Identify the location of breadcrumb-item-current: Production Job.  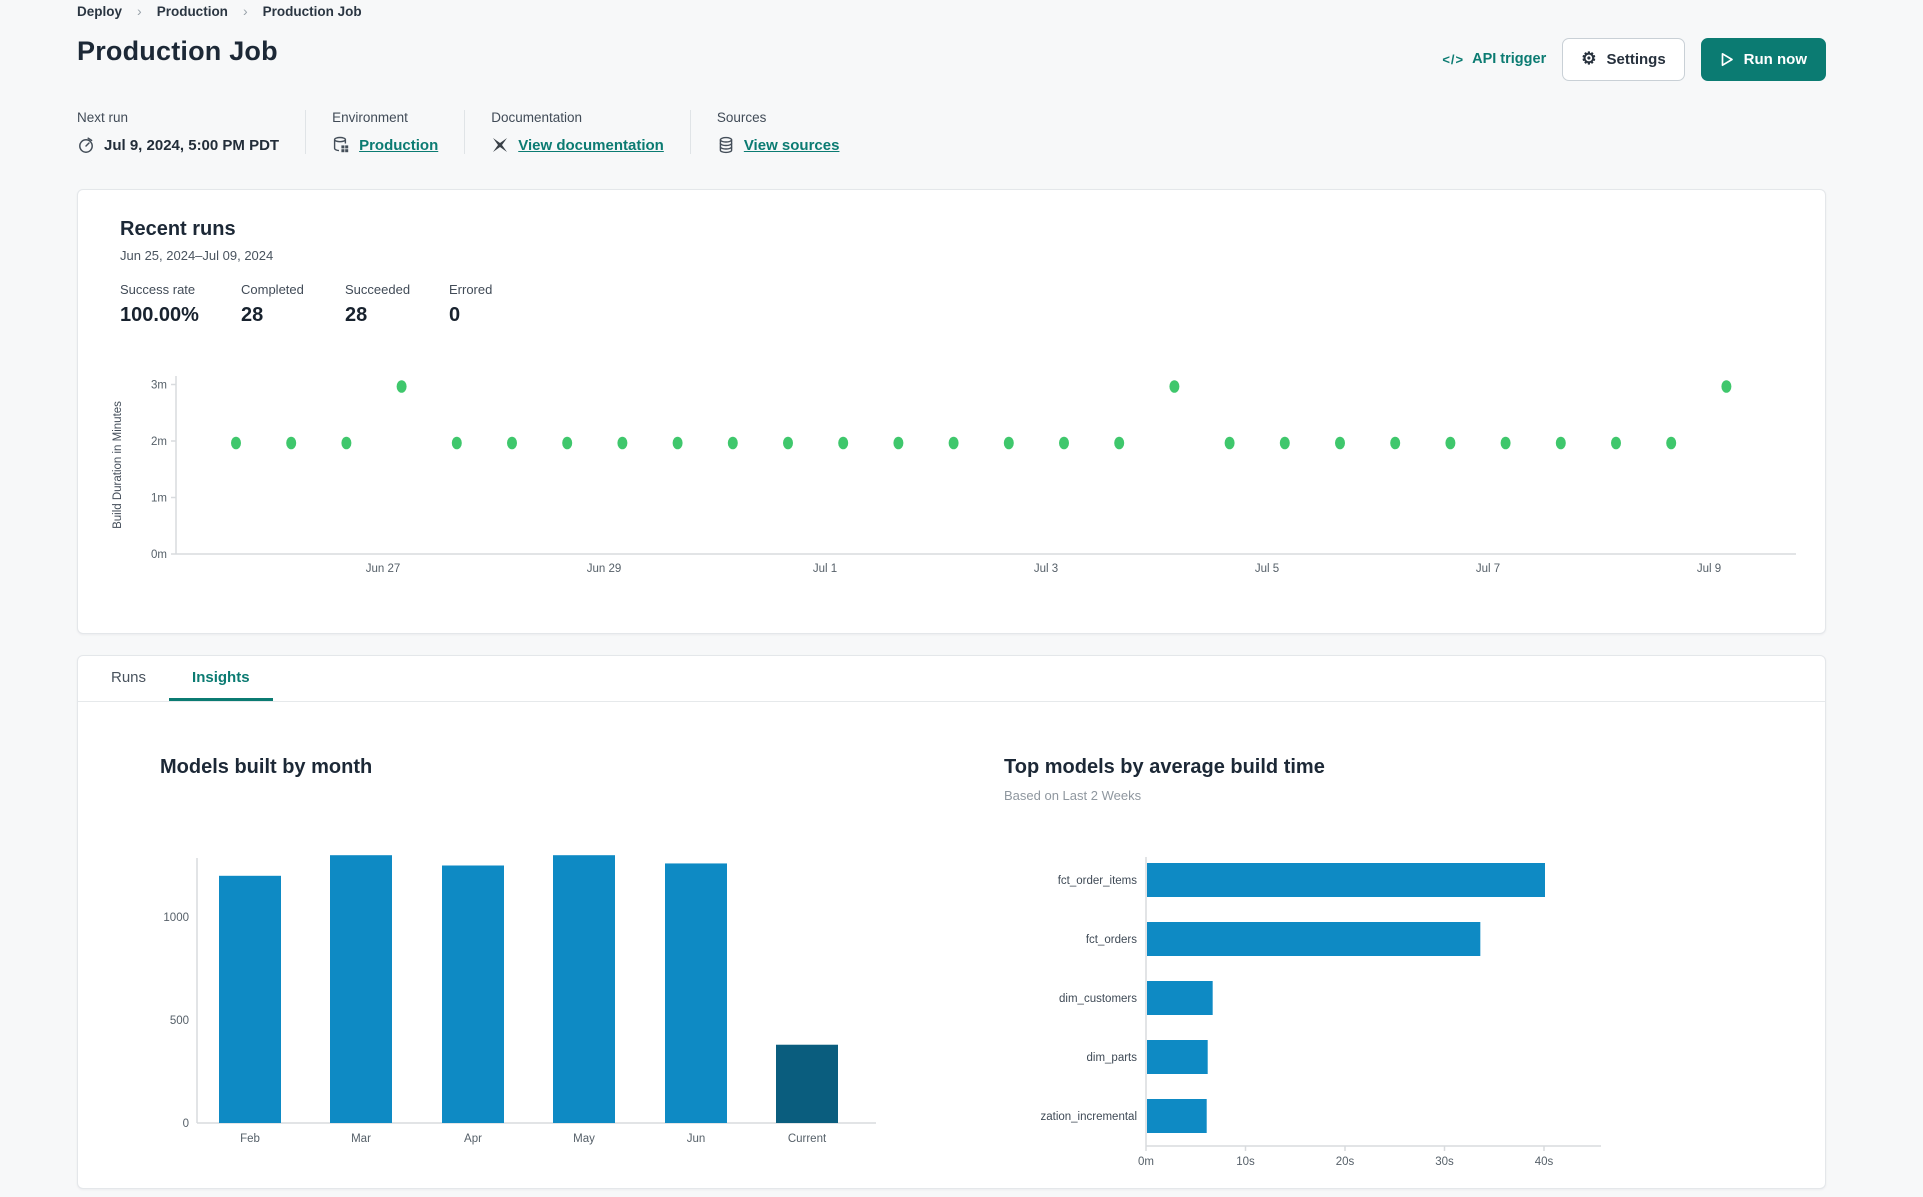
(312, 11).